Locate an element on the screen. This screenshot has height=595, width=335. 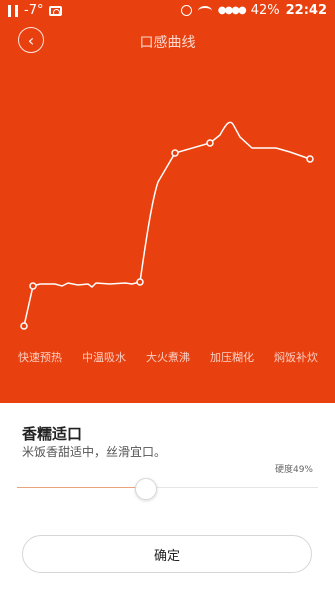
stage-label-boil: 大火煮沸 is located at coordinates (168, 357).